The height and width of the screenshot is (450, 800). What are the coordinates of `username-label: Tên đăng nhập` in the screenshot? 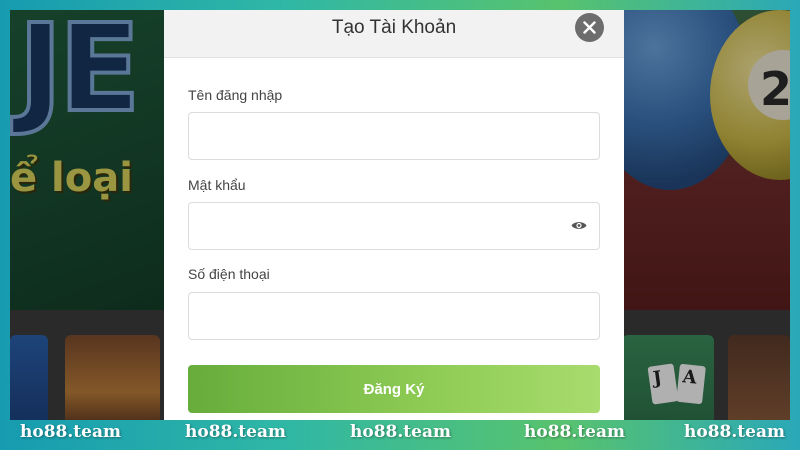 It's located at (235, 95).